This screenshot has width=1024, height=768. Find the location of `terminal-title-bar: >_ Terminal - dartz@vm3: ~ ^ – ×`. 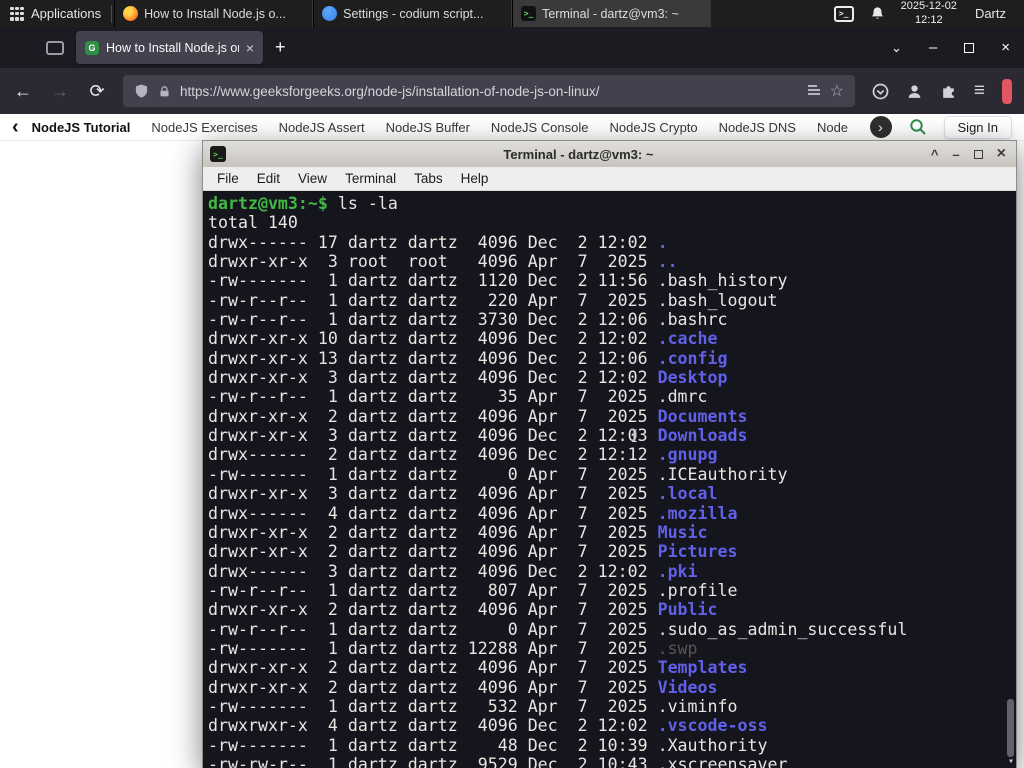

terminal-title-bar: >_ Terminal - dartz@vm3: ~ ^ – × is located at coordinates (609, 154).